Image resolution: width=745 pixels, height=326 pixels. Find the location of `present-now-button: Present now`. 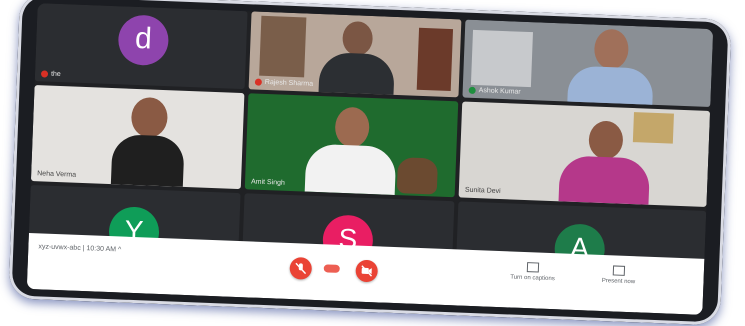

present-now-button: Present now is located at coordinates (618, 275).